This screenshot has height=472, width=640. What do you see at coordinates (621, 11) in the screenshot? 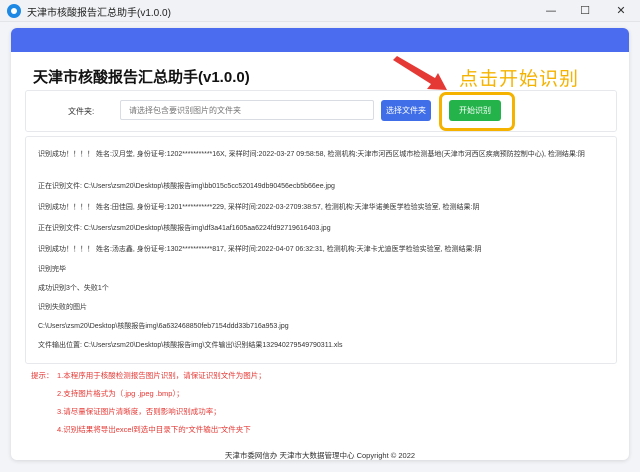
I see `close-button: ✕` at bounding box center [621, 11].